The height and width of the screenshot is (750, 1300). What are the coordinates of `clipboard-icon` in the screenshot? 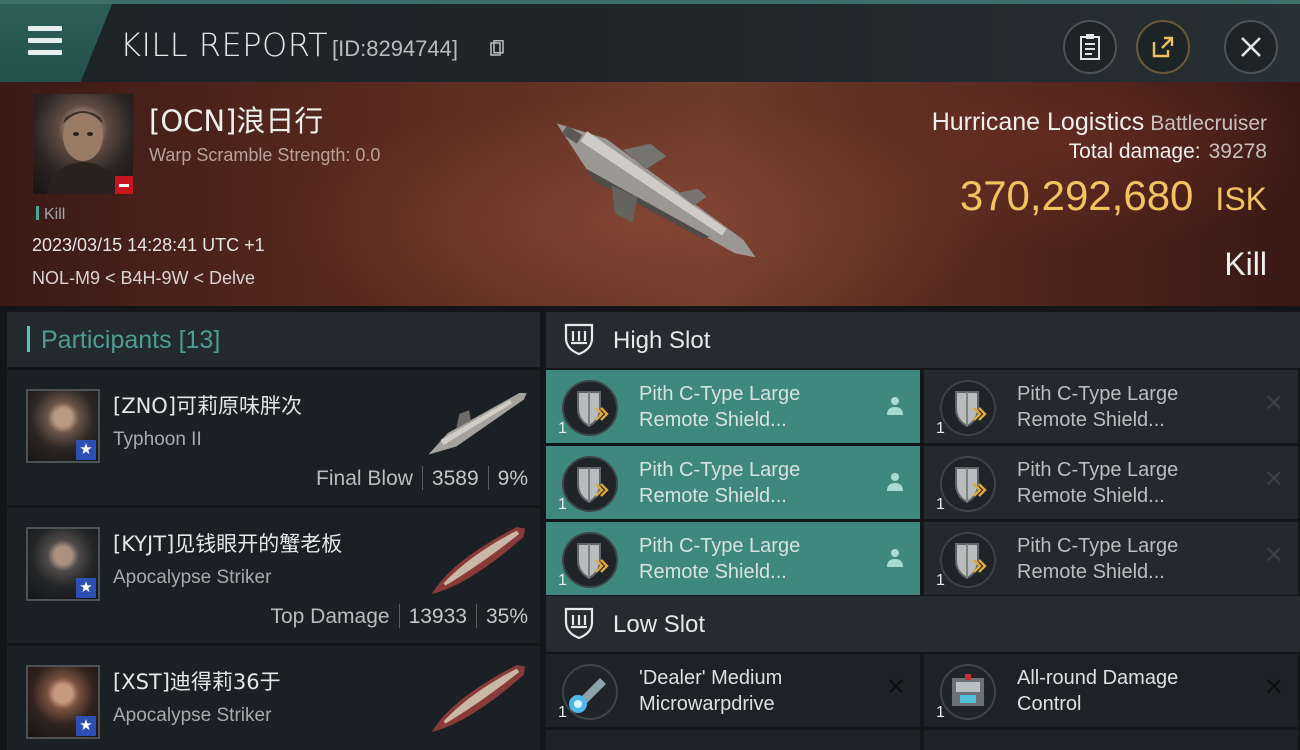 It's located at (1090, 47).